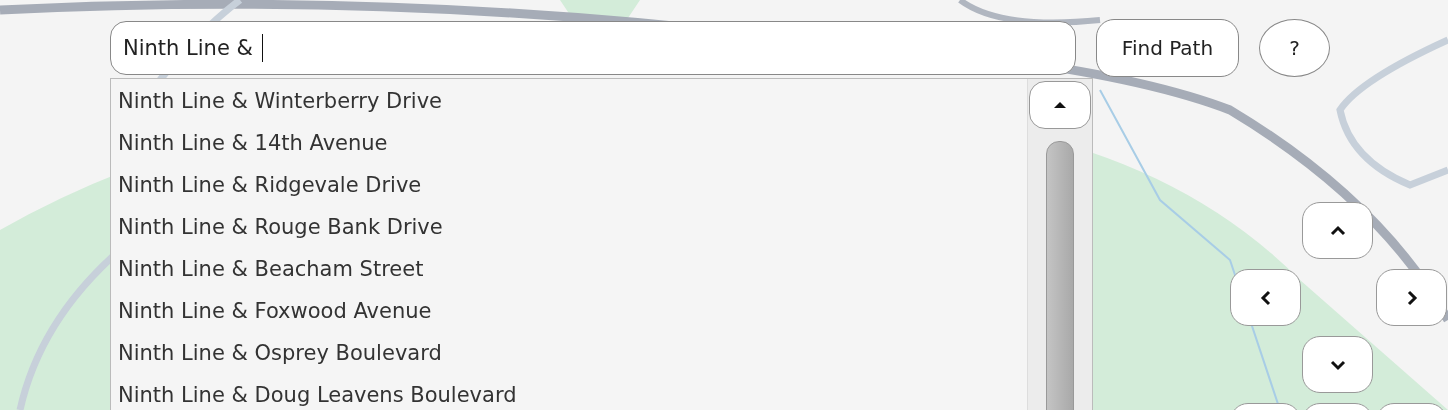 This screenshot has width=1448, height=410. I want to click on pan-down-button, so click(1337, 364).